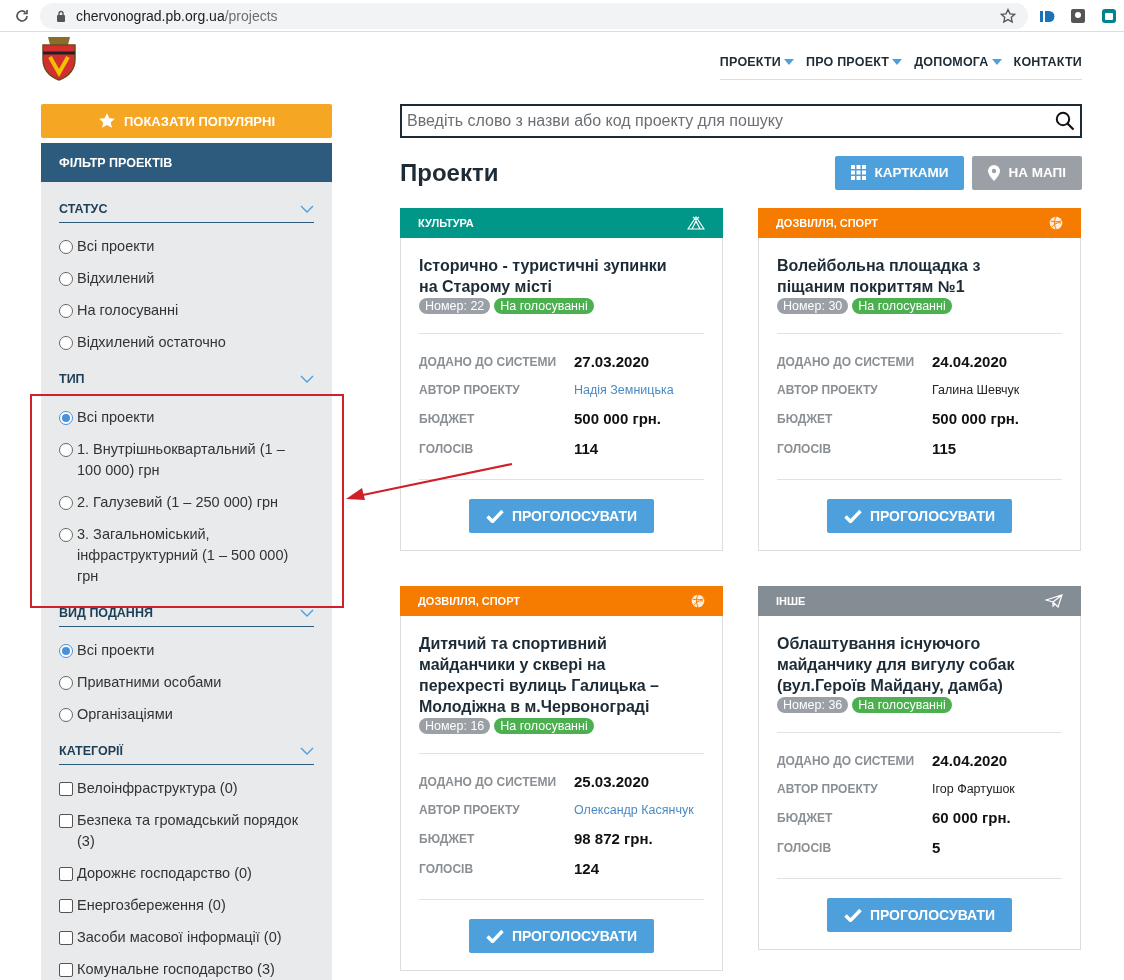 The width and height of the screenshot is (1124, 980). I want to click on reload-icon, so click(22, 15).